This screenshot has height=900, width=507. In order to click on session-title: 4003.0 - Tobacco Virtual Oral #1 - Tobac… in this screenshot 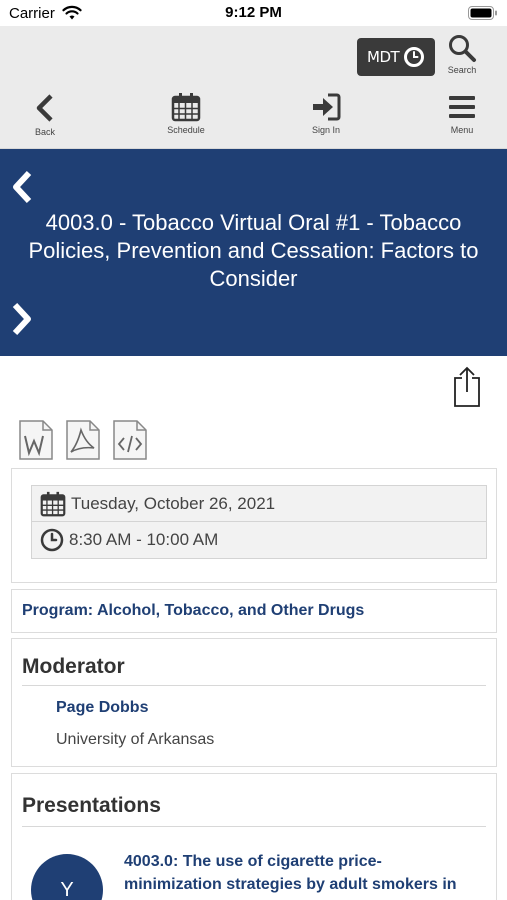, I will do `click(253, 250)`.